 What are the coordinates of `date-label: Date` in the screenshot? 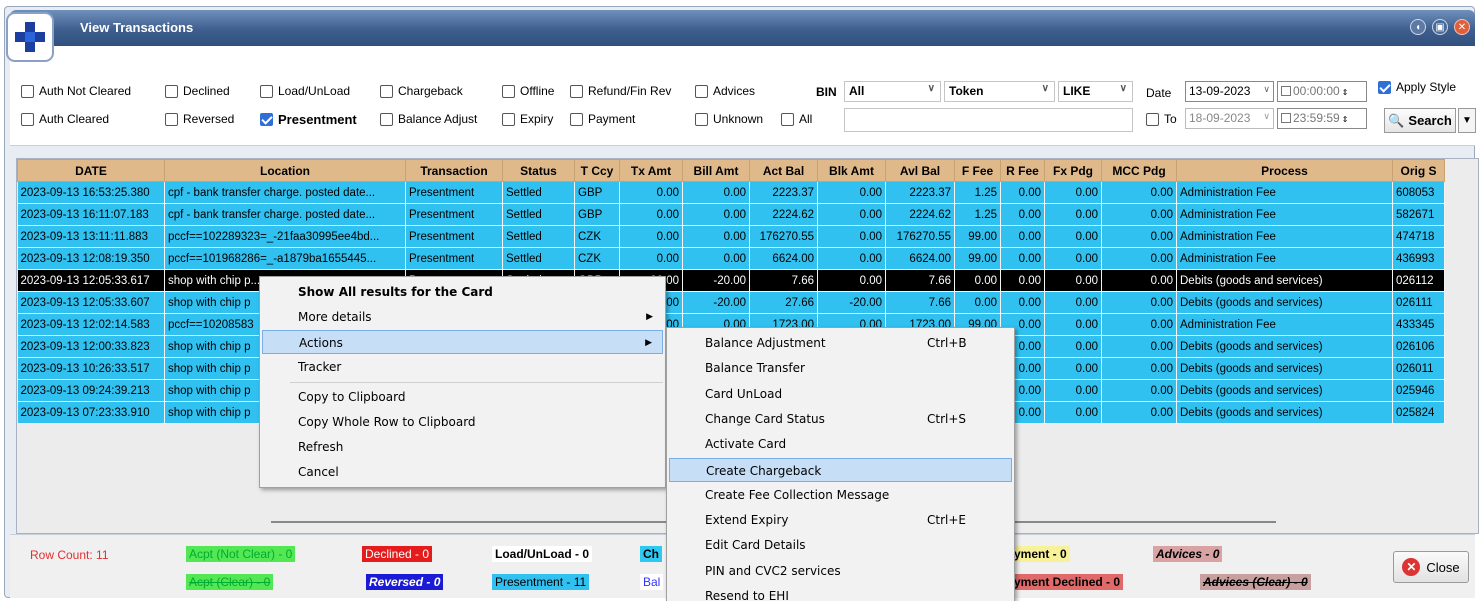 It's located at (1159, 93).